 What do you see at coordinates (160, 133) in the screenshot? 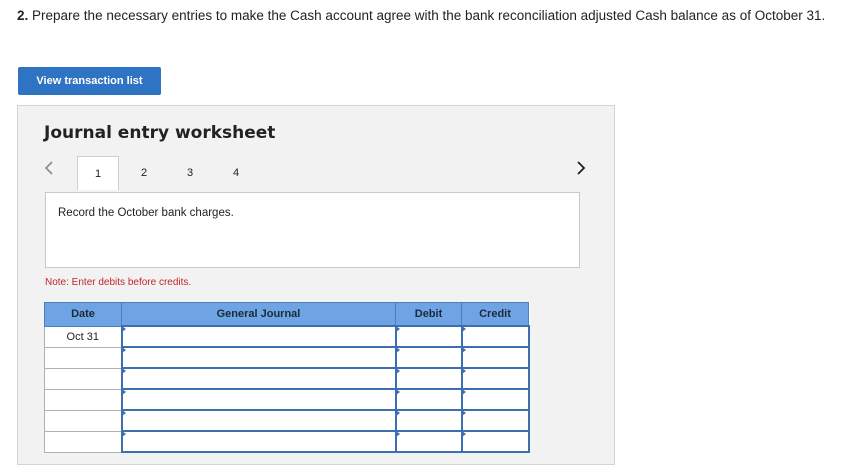
I see `worksheet-title: Journal entry worksheet` at bounding box center [160, 133].